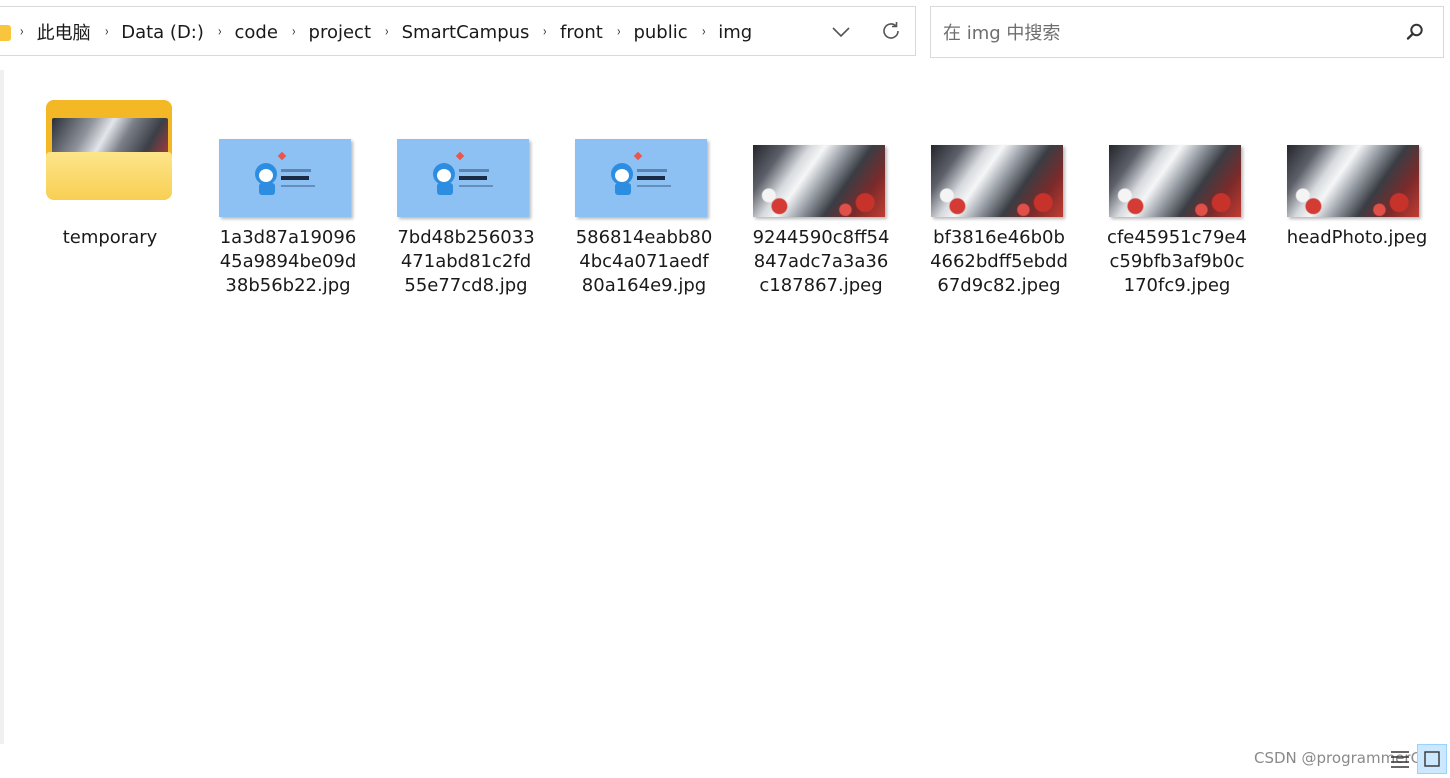 The height and width of the screenshot is (778, 1450). Describe the element at coordinates (644, 261) in the screenshot. I see `file-name: 586814eabb804bc4a071aedf80a164e9.jpg` at that location.